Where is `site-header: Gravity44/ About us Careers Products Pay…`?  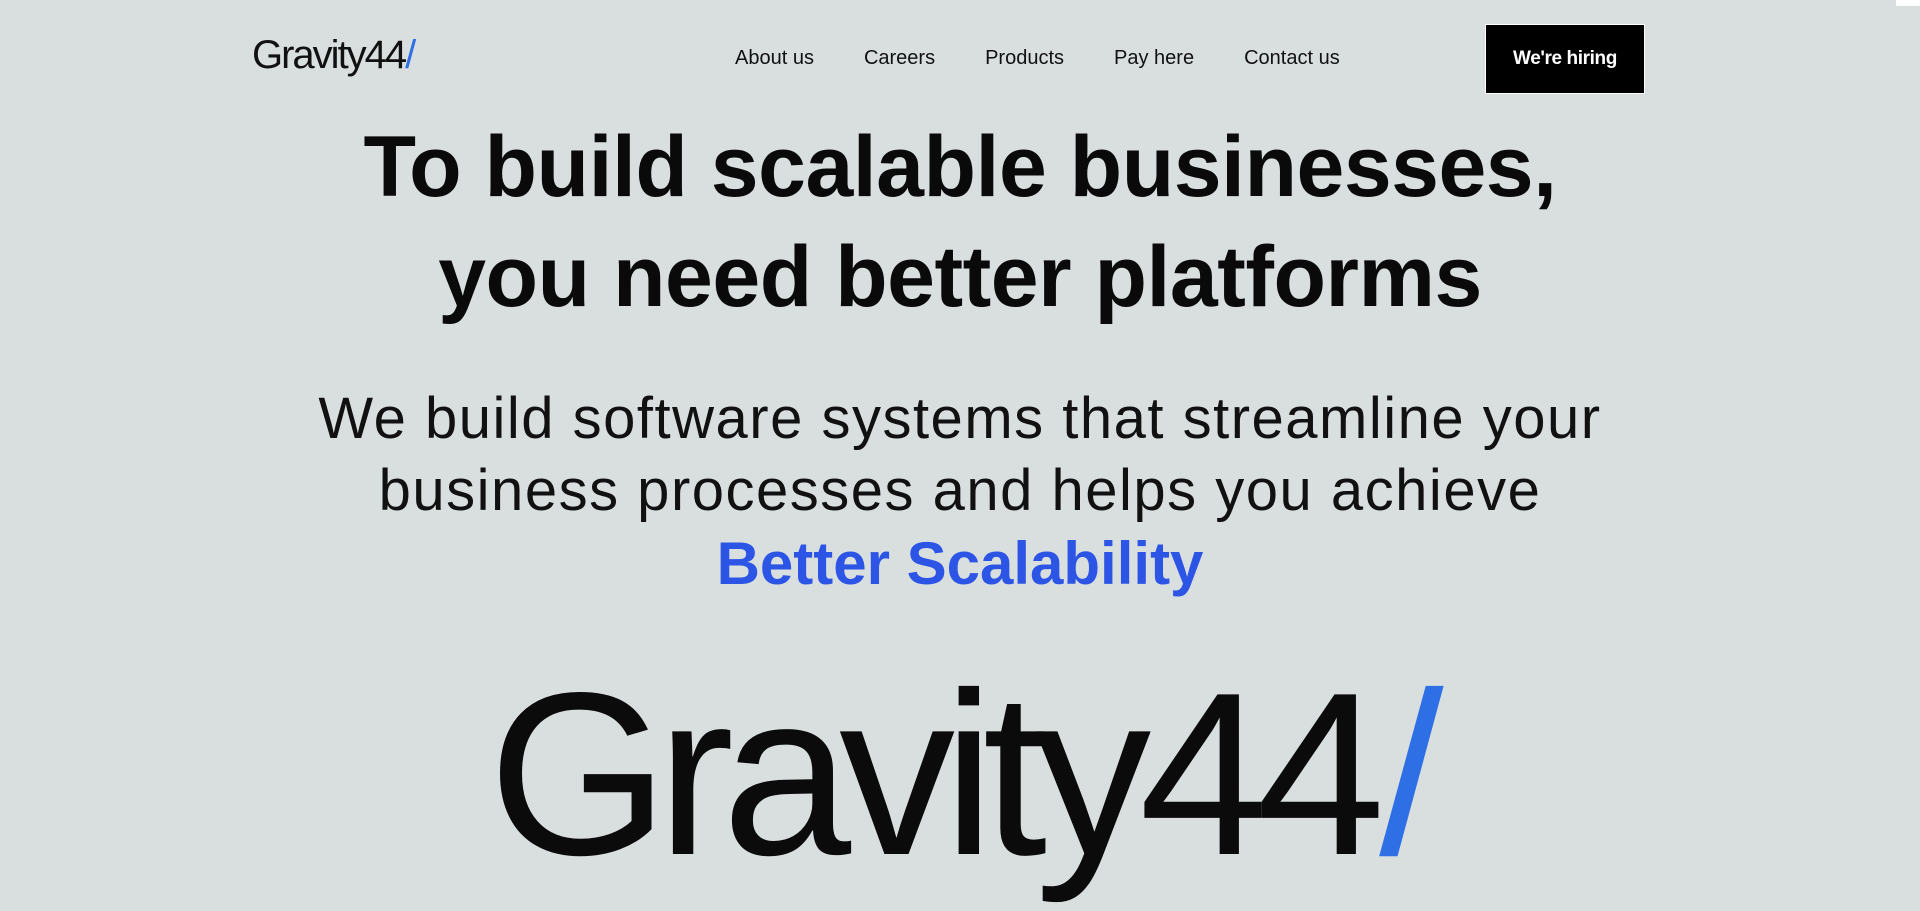
site-header: Gravity44/ About us Careers Products Pay… is located at coordinates (960, 58).